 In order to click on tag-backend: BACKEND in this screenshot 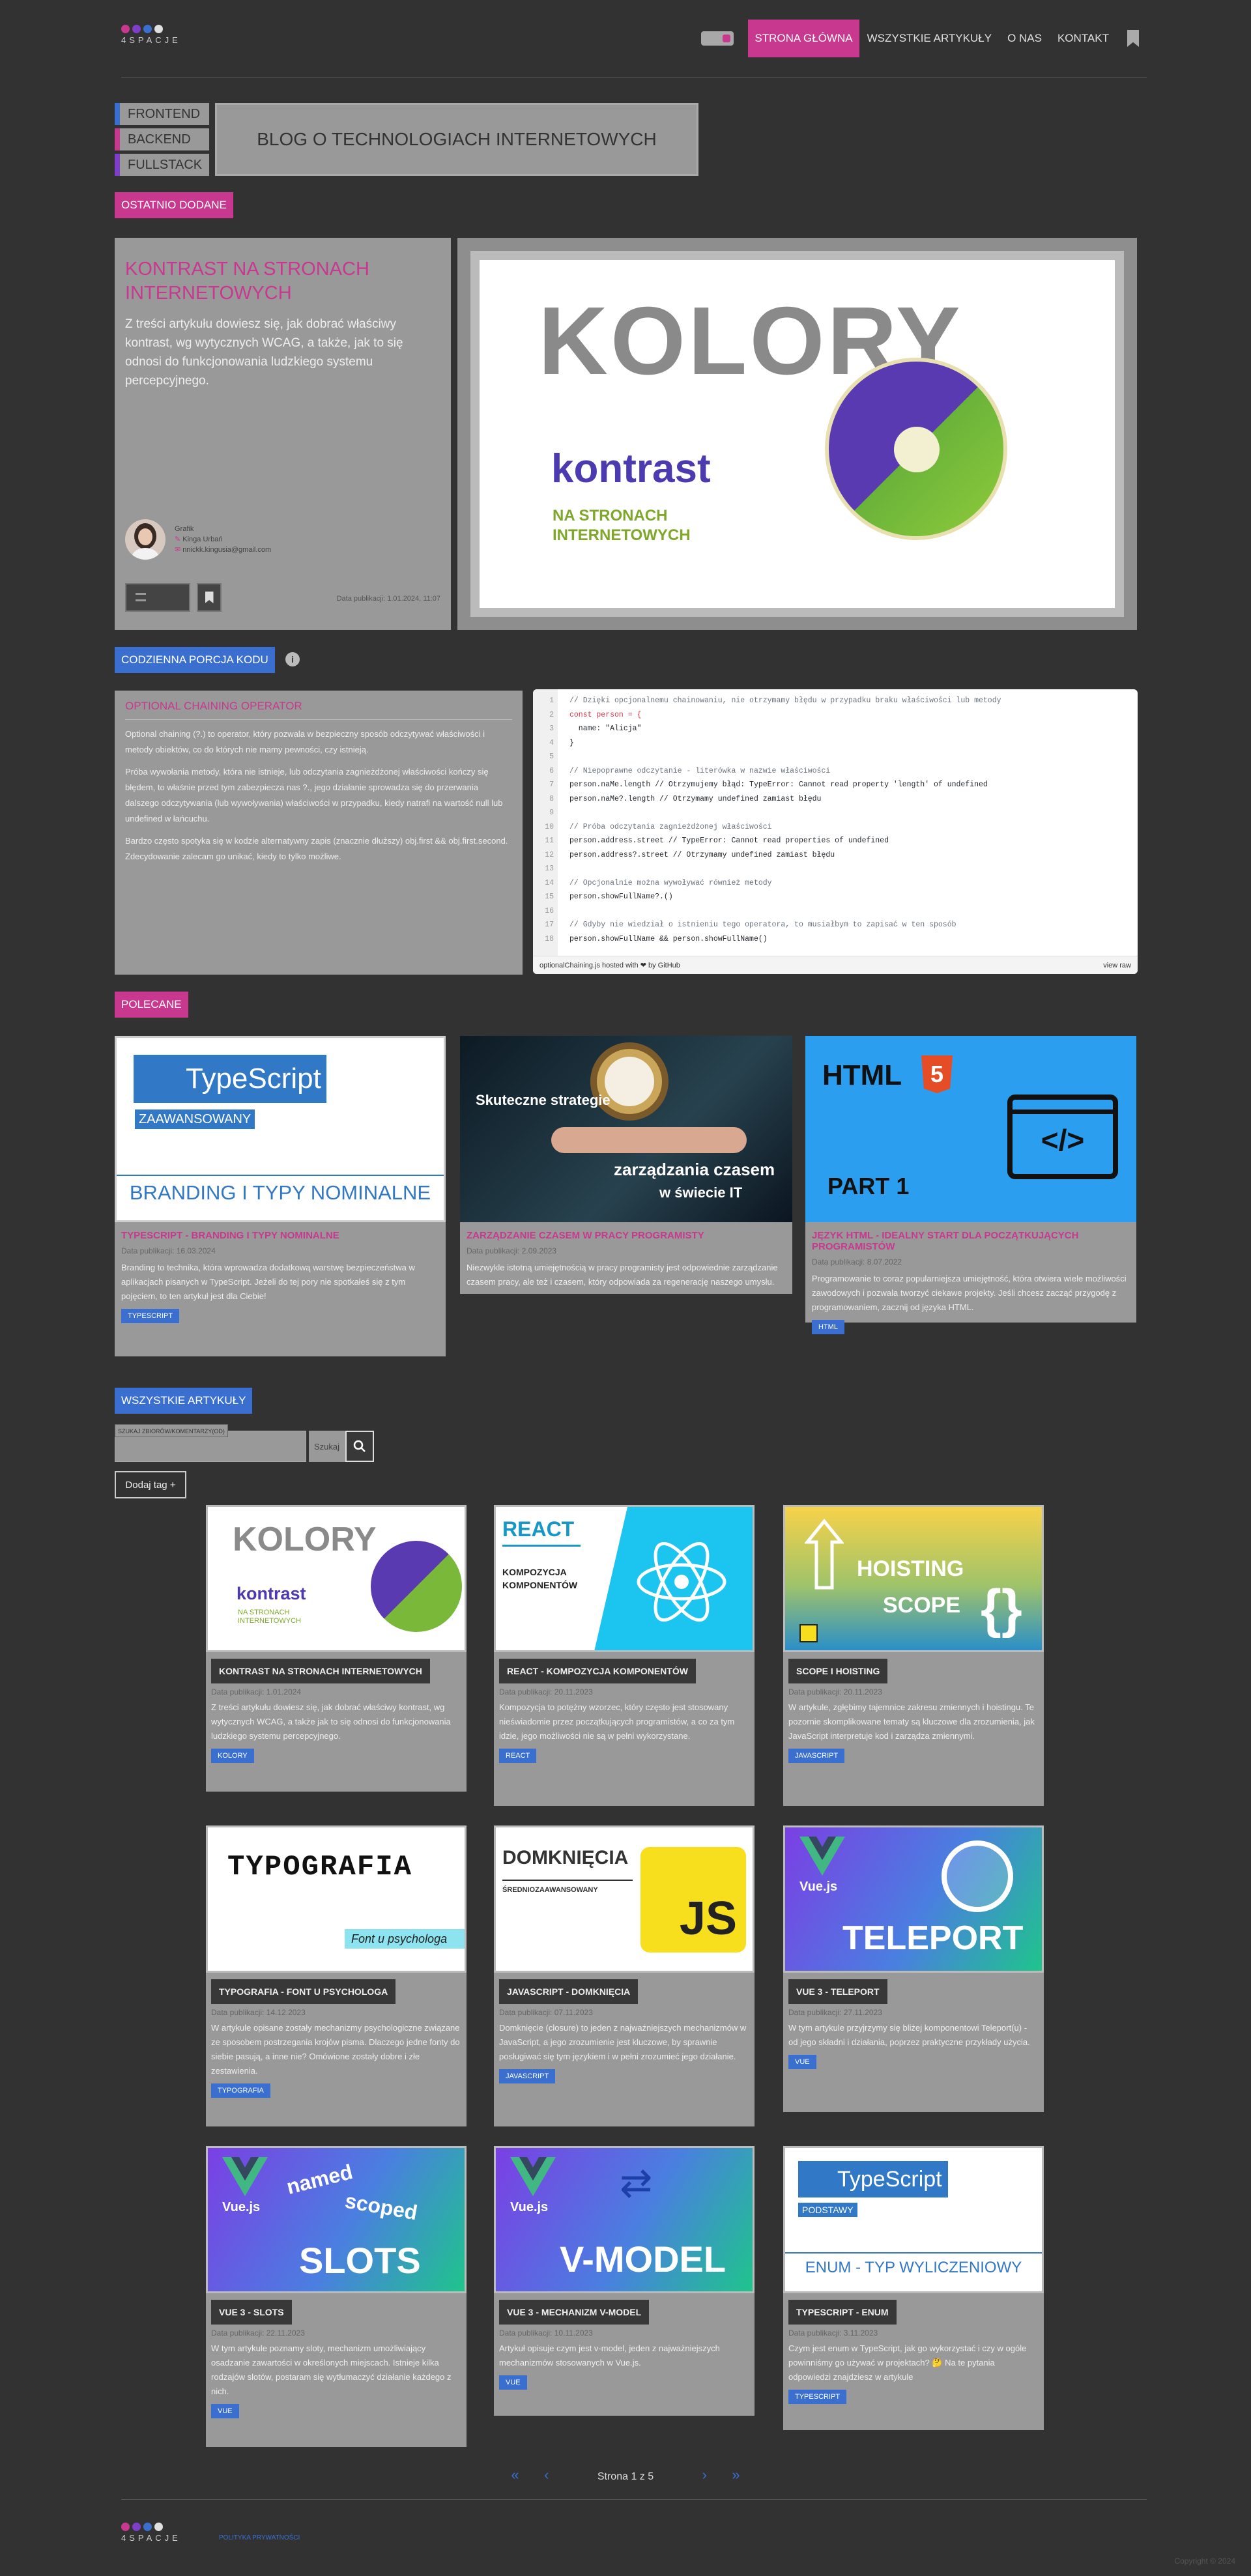, I will do `click(162, 139)`.